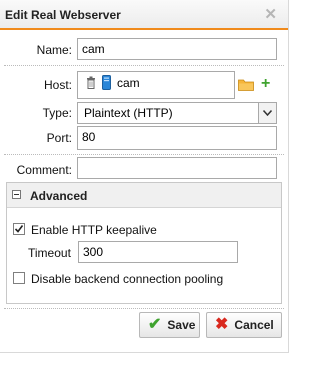  I want to click on pooling-label: Disable backend connection pooling, so click(127, 279).